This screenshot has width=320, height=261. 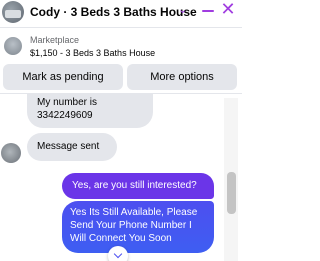 I want to click on marketplace-label: Marketplace, so click(x=55, y=40).